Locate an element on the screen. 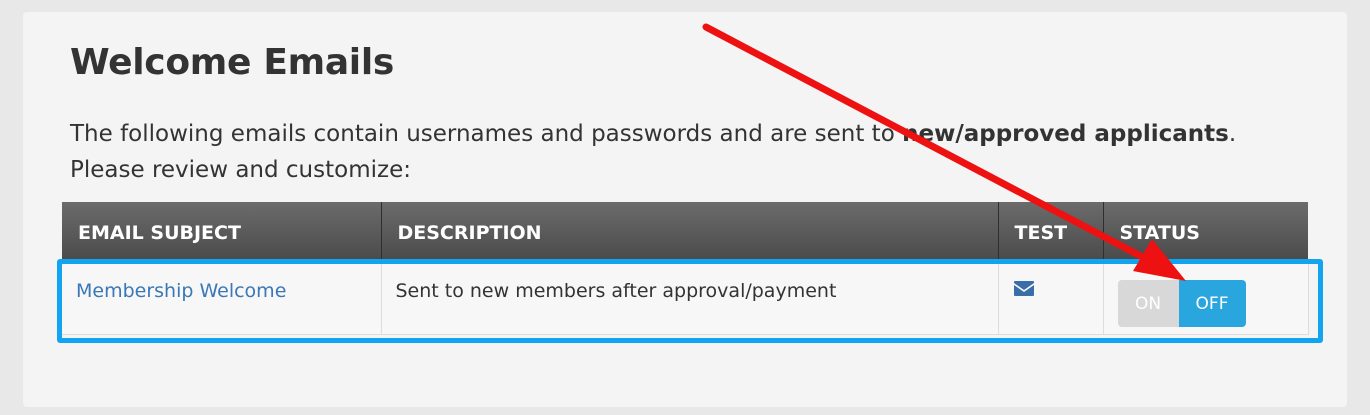 The width and height of the screenshot is (1370, 415). email-status-cell: ON OFF is located at coordinates (1206, 298).